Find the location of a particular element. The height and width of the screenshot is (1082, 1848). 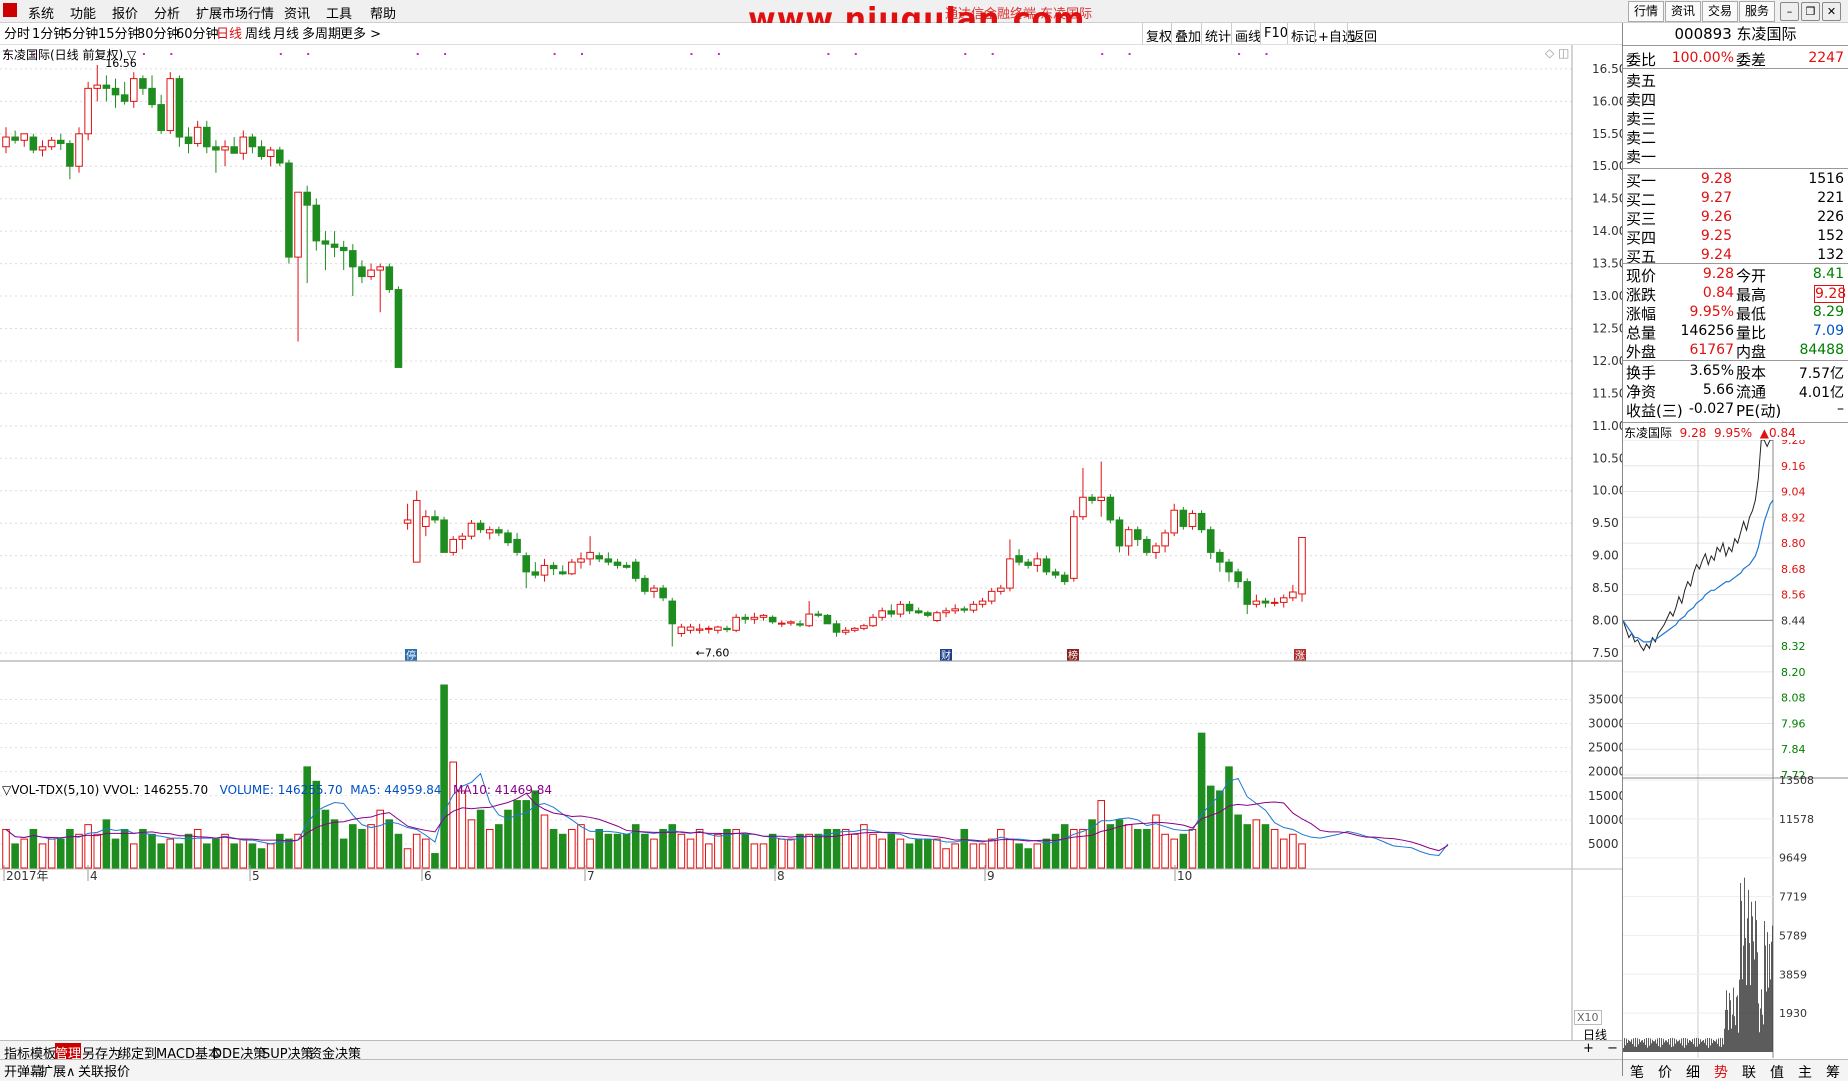

mini-tab-7: 筹 is located at coordinates (1833, 1072).